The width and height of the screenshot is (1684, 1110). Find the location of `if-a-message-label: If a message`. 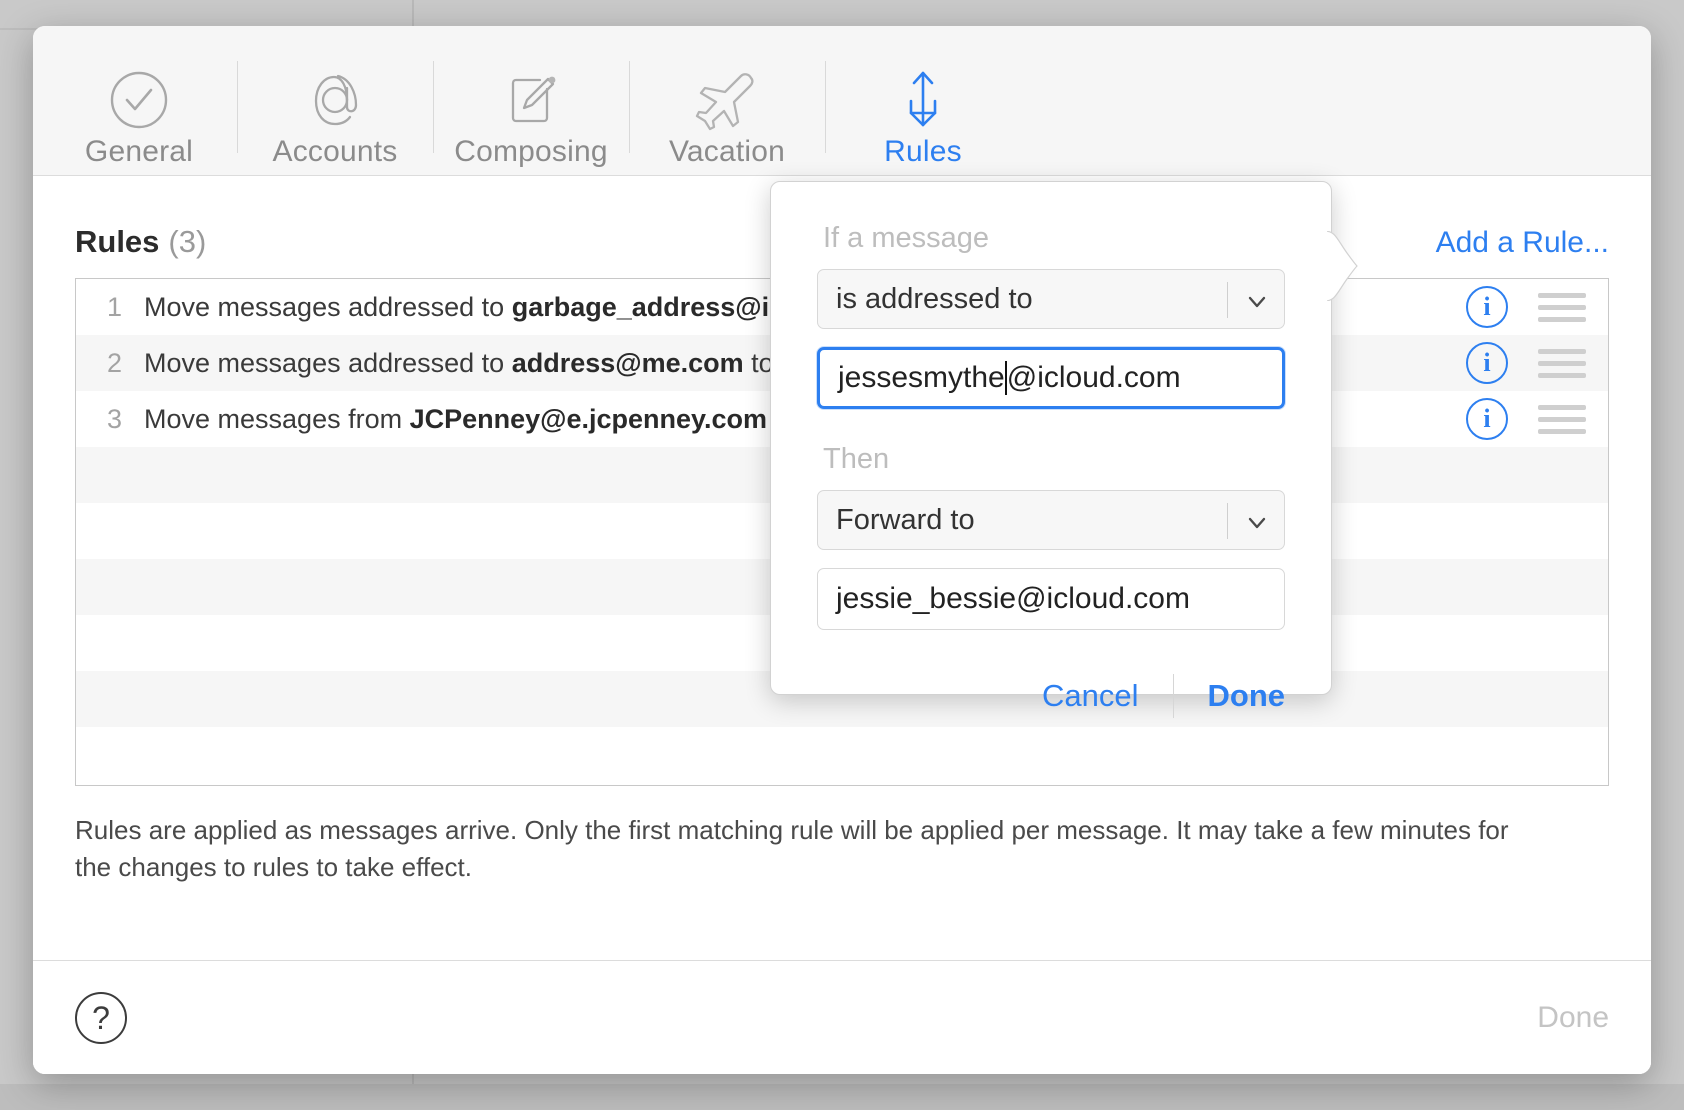

if-a-message-label: If a message is located at coordinates (906, 238).